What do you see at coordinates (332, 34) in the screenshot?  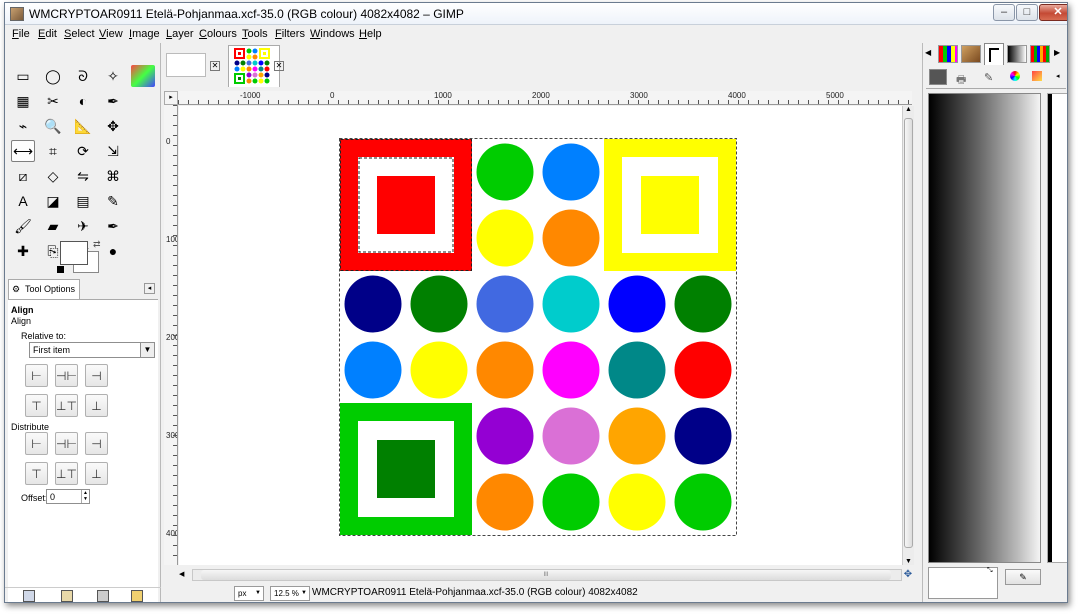 I see `menu-windows: Windows` at bounding box center [332, 34].